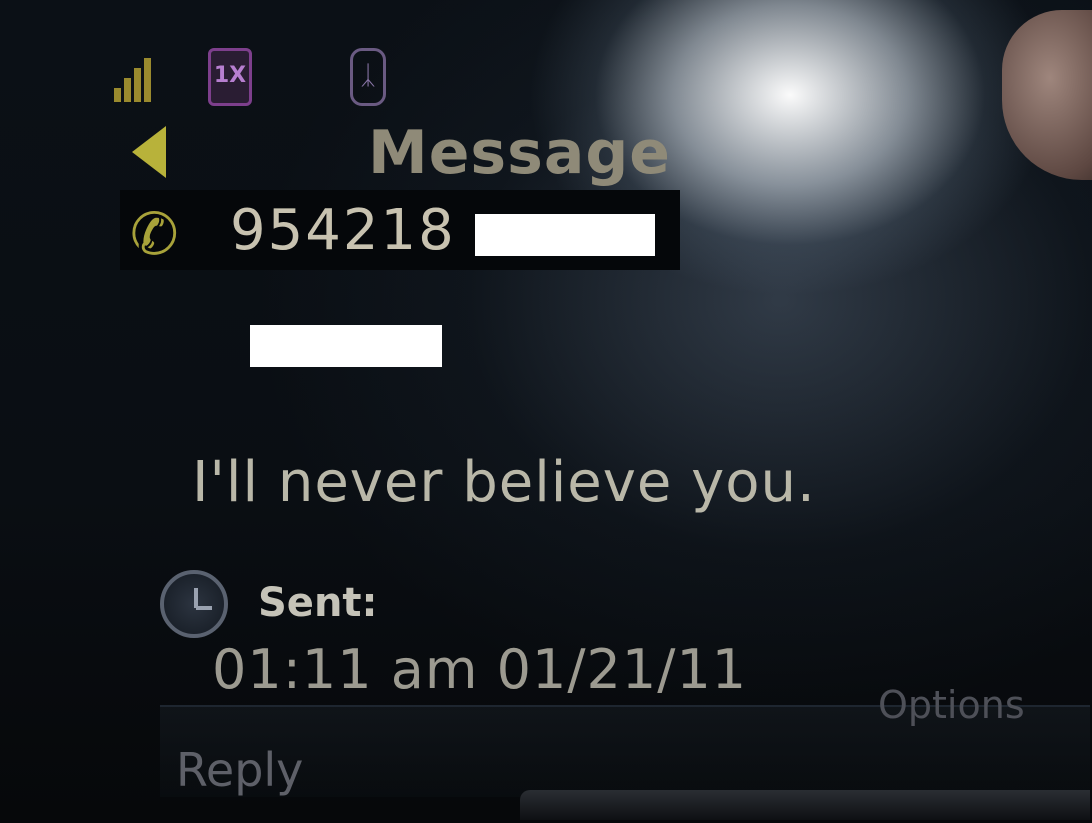 Image resolution: width=1092 pixels, height=823 pixels. What do you see at coordinates (480, 669) in the screenshot?
I see `sent-timestamp: 01:11 am 01/21/11` at bounding box center [480, 669].